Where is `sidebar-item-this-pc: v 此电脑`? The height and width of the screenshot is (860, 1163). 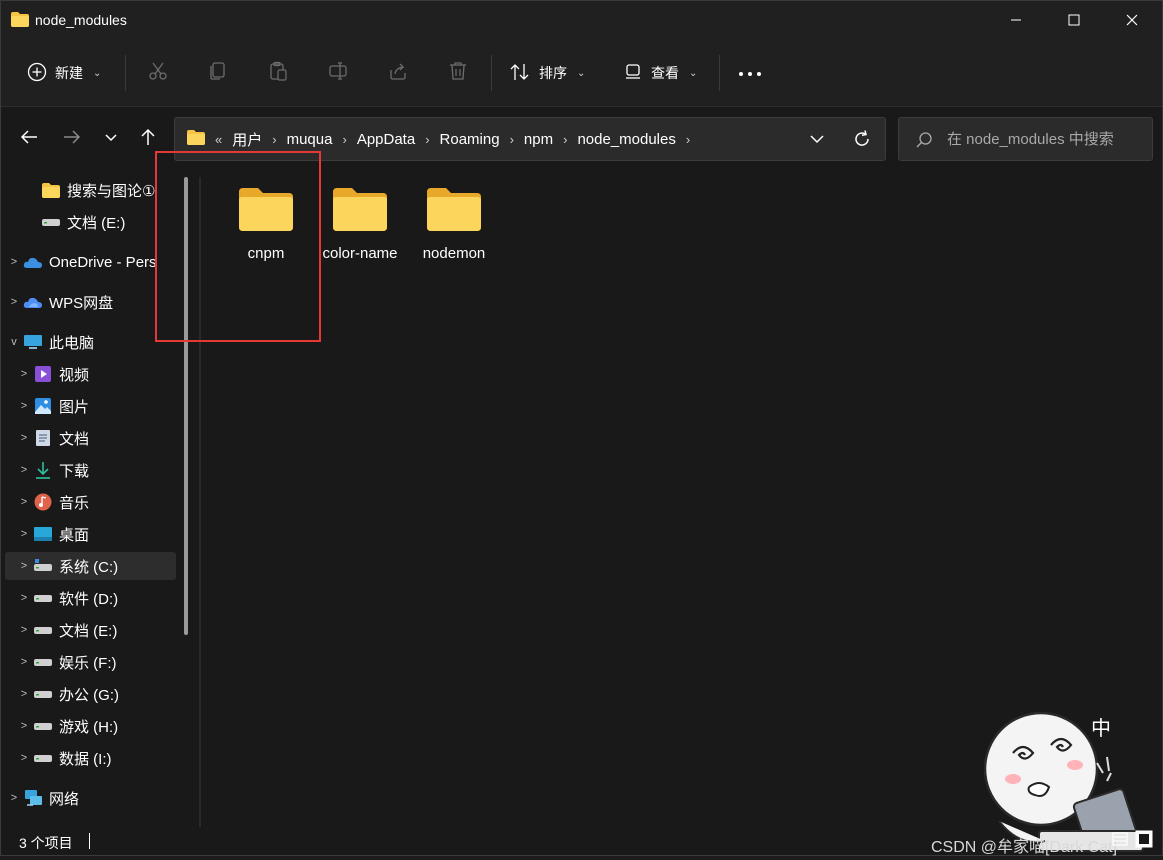 sidebar-item-this-pc: v 此电脑 is located at coordinates (90, 342).